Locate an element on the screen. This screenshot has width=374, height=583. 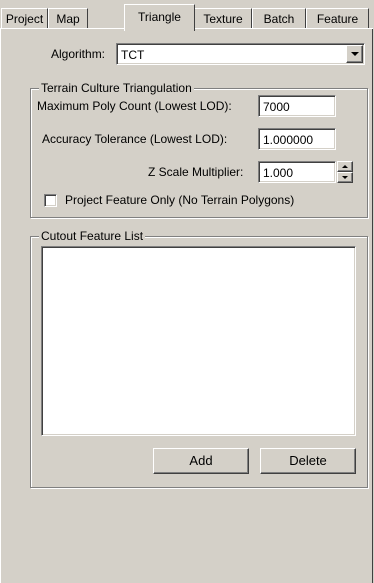
accuracy-input: 1.000000 is located at coordinates (297, 139).